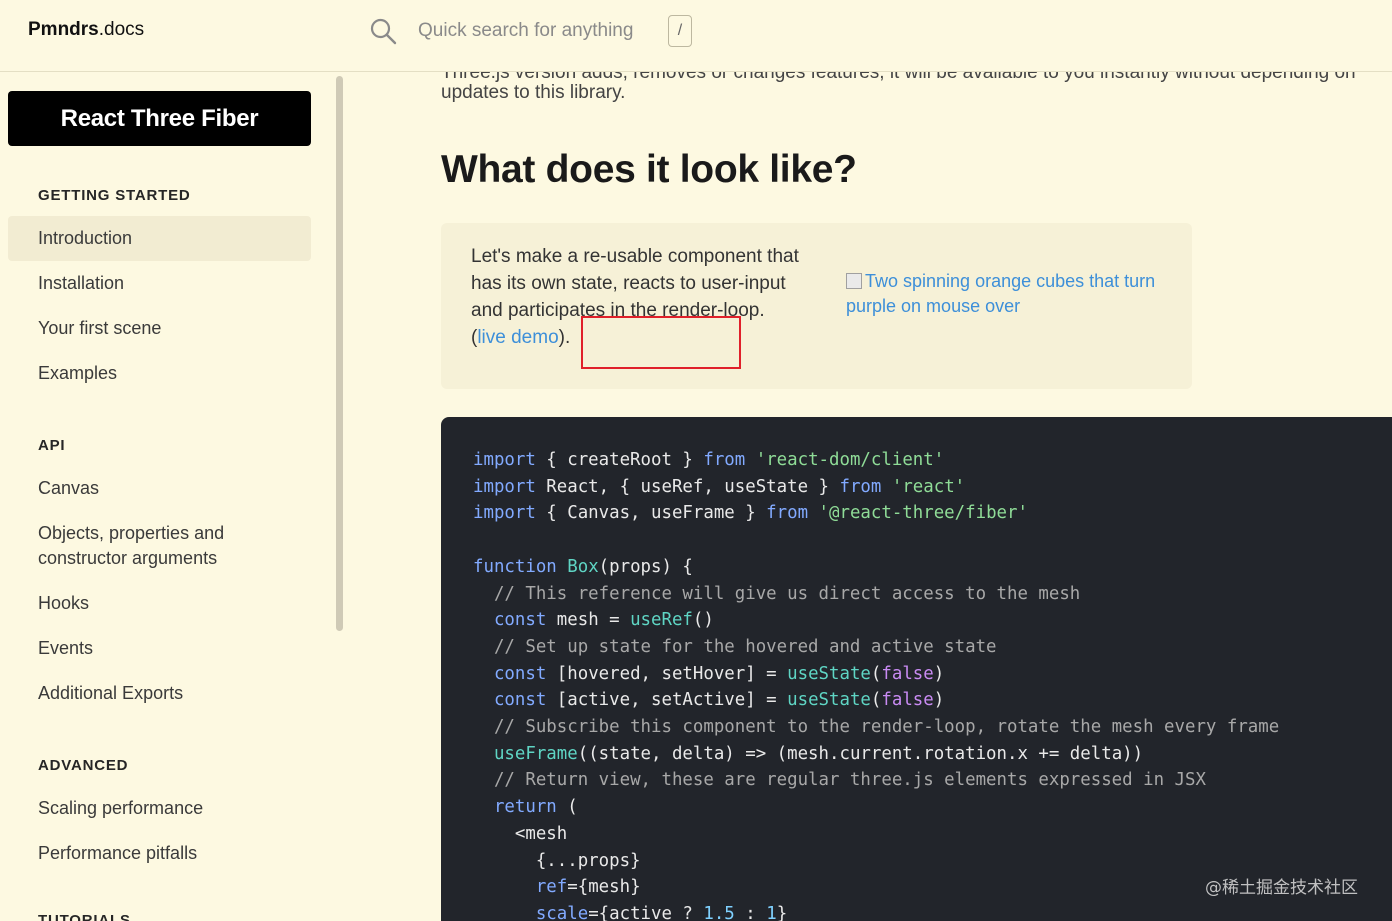  Describe the element at coordinates (121, 29) in the screenshot. I see `logo-thin: .docs` at that location.